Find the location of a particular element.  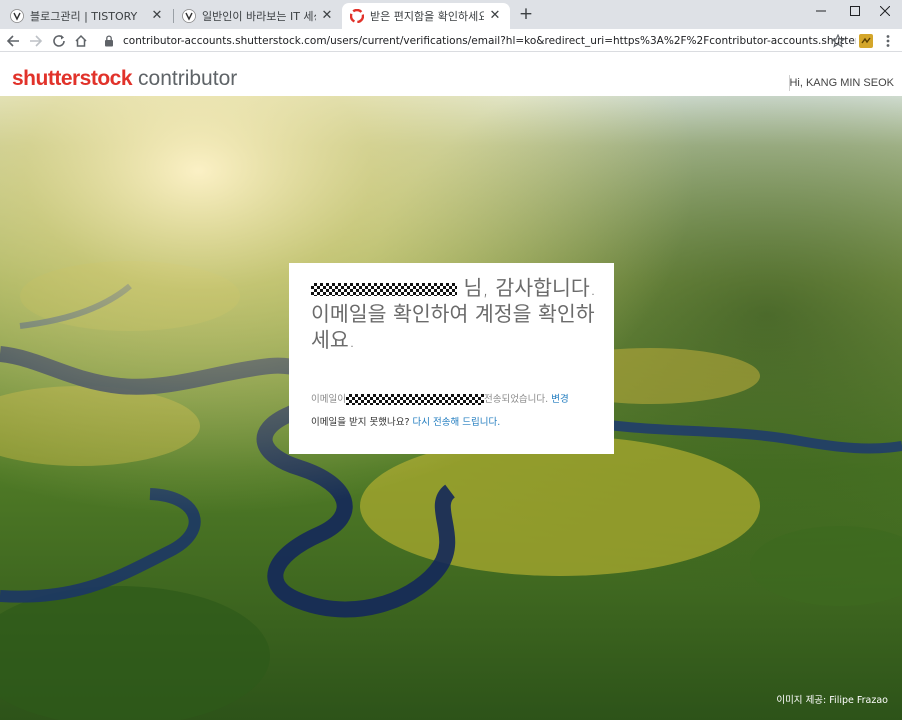

maximize-button is located at coordinates (855, 11).